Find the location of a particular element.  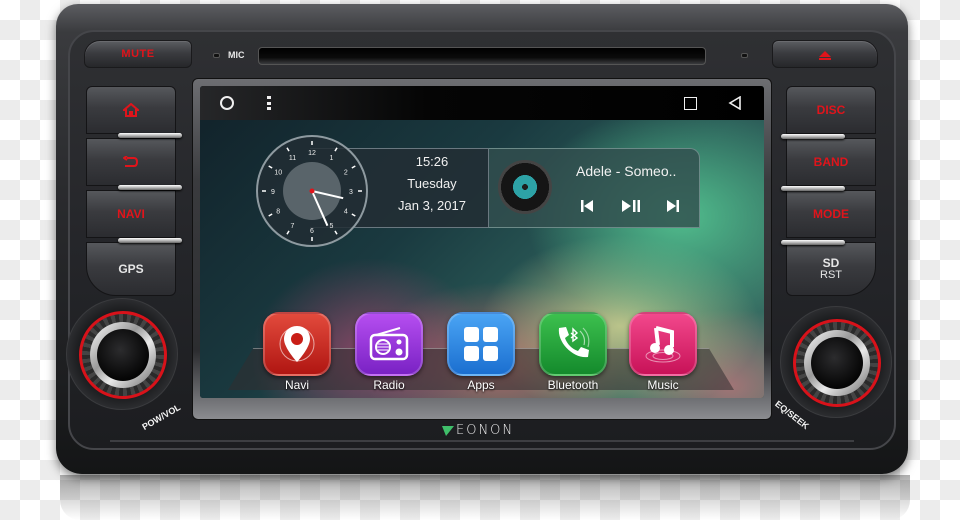

gps-label: GPS is located at coordinates (131, 269).